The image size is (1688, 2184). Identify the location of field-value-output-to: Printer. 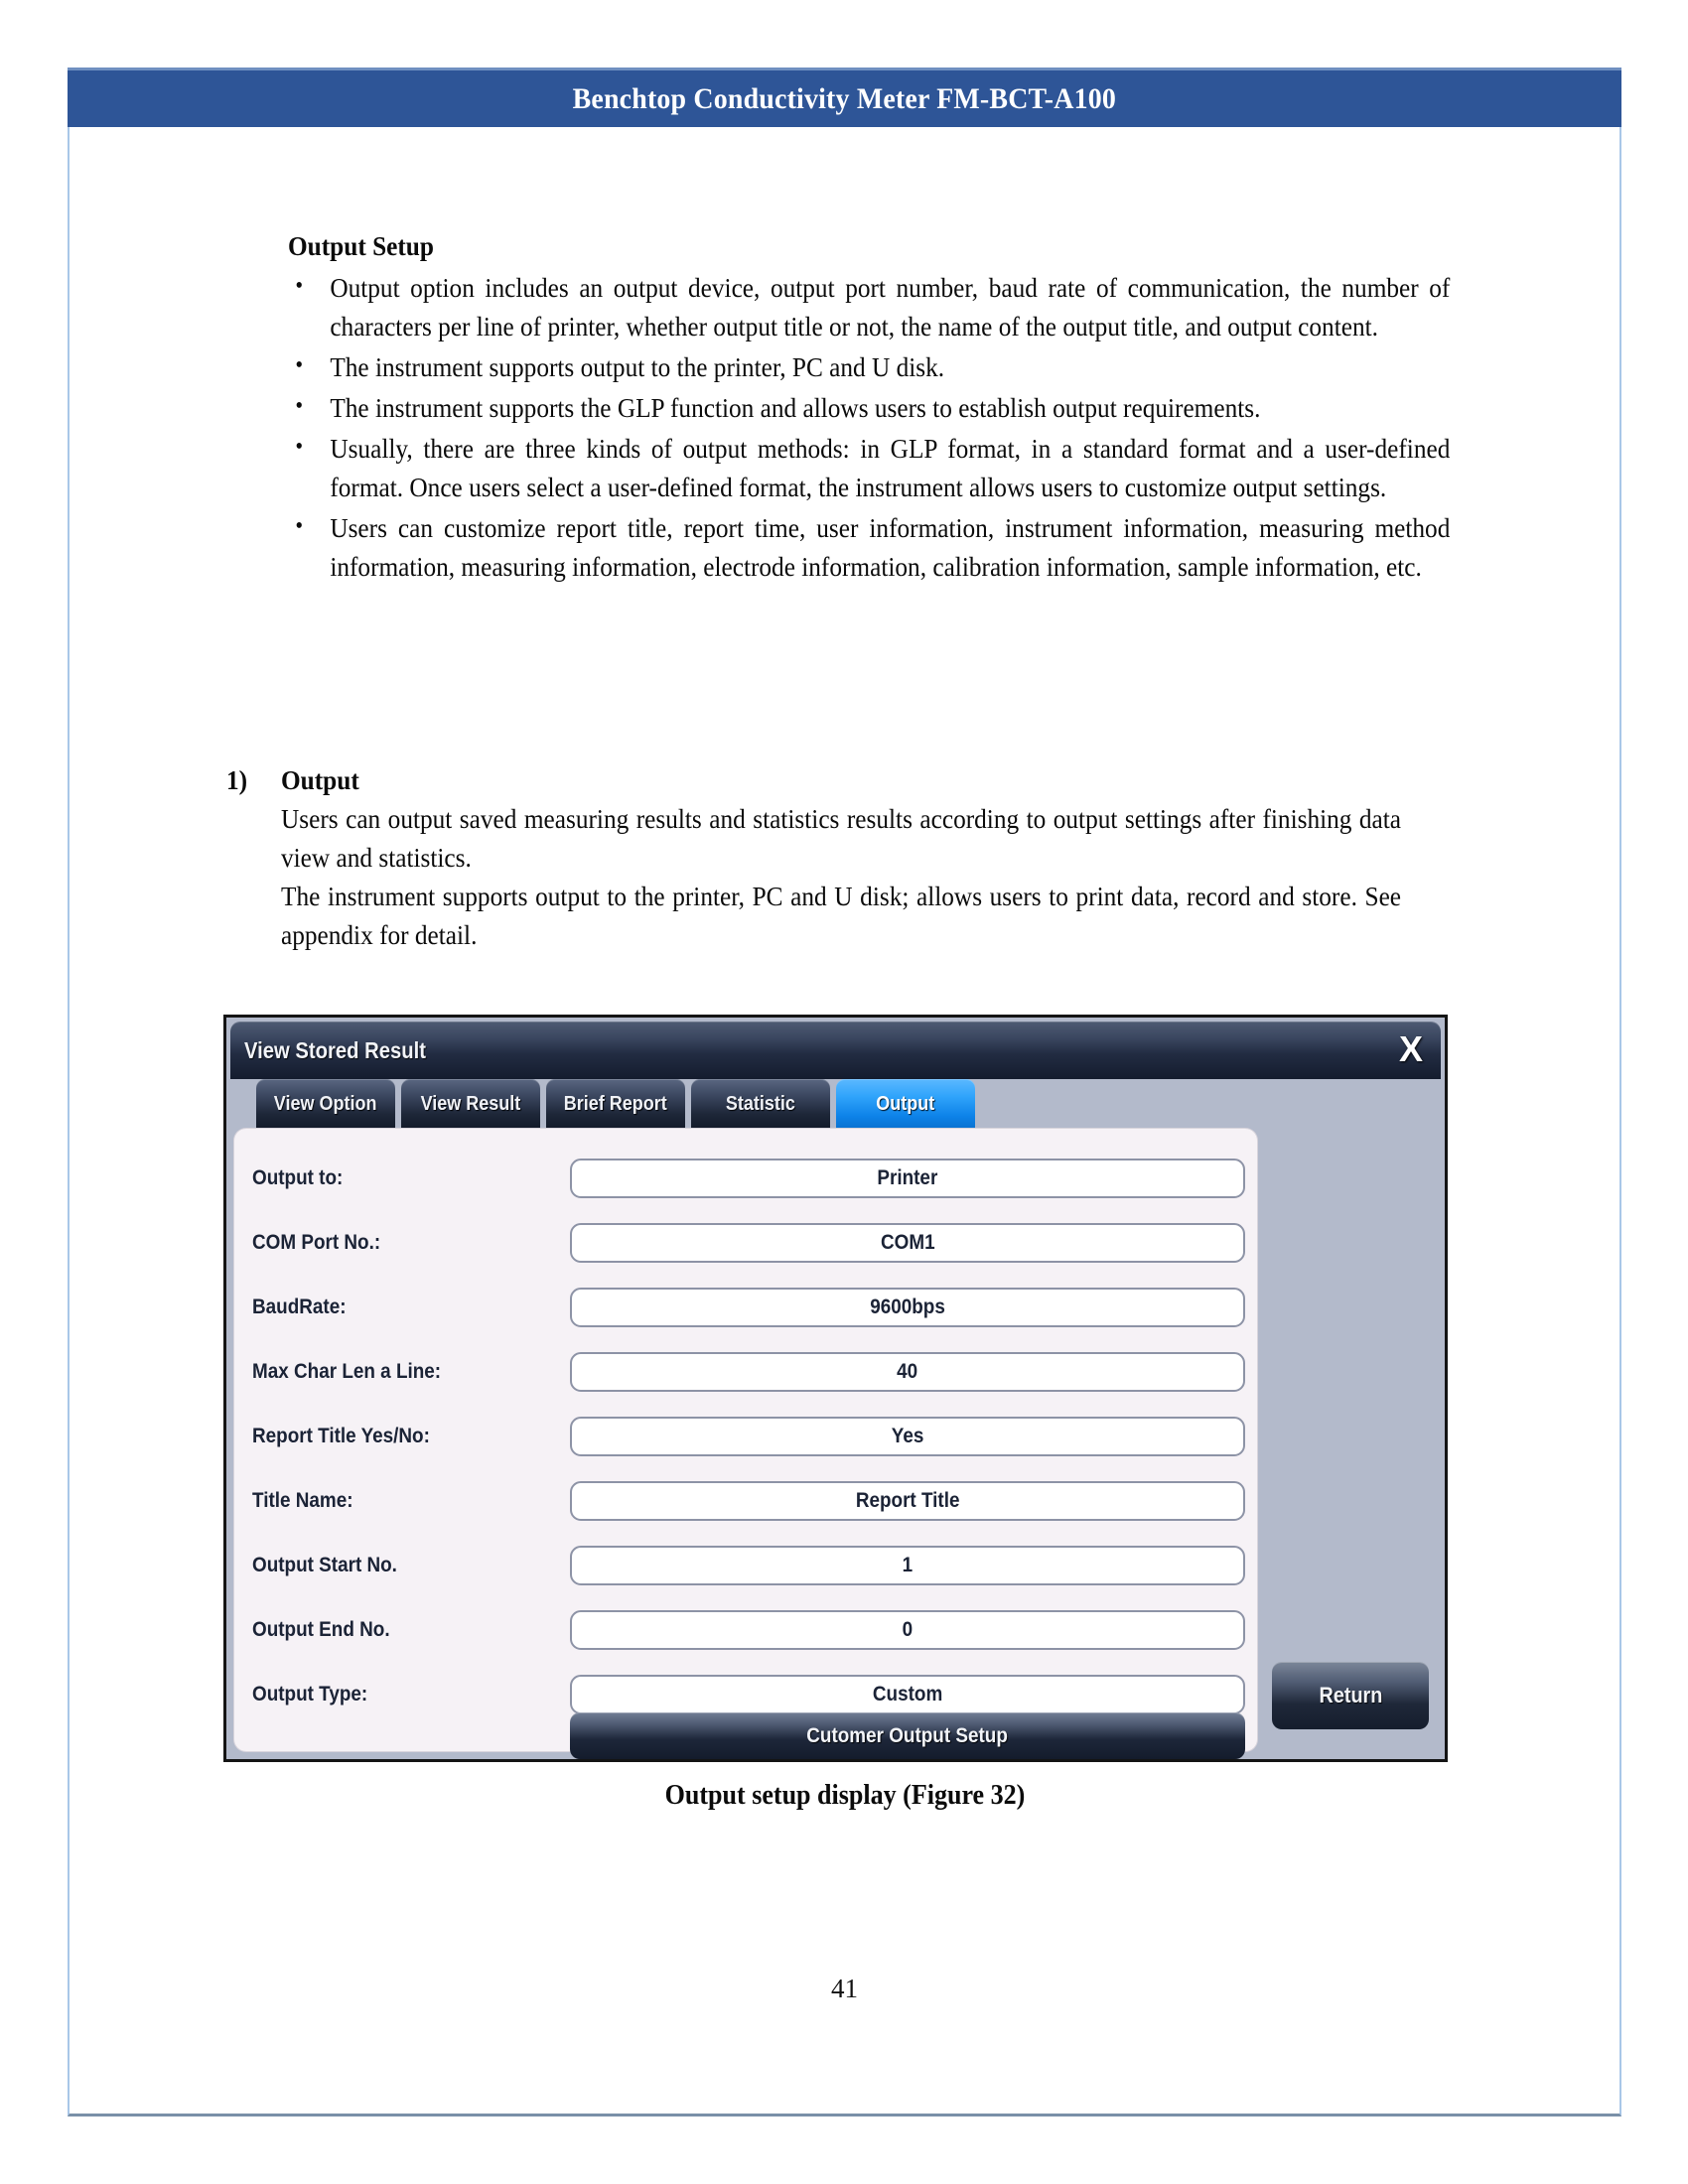
(907, 1178).